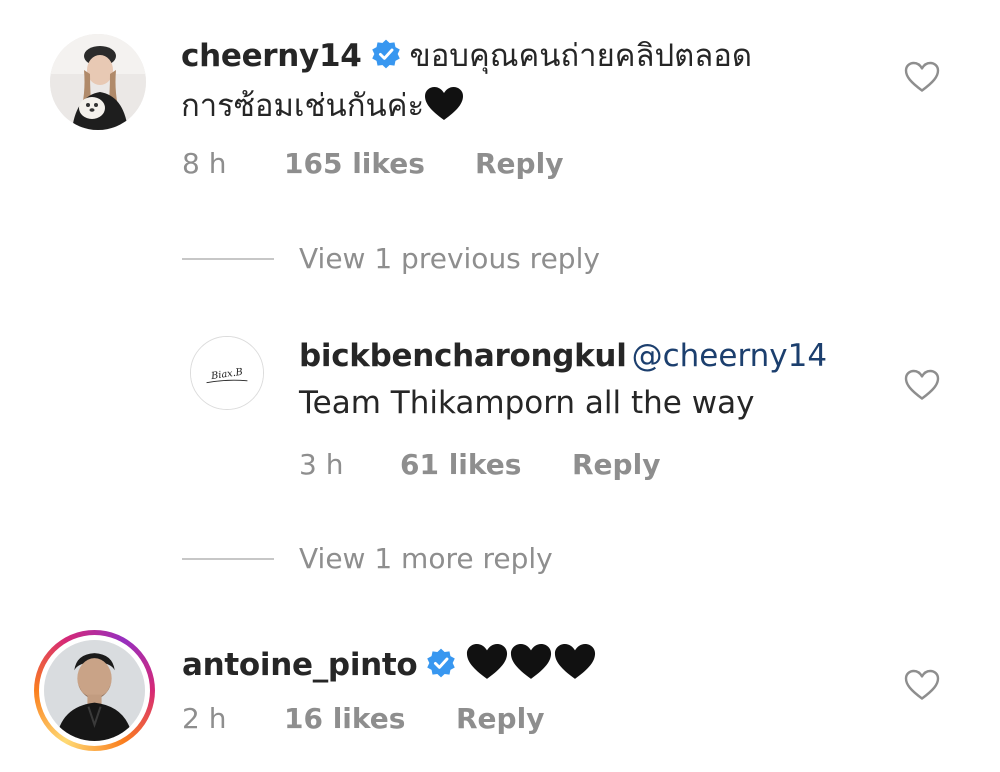  Describe the element at coordinates (500, 719) in the screenshot. I see `comment-3-reply-button: Reply` at that location.